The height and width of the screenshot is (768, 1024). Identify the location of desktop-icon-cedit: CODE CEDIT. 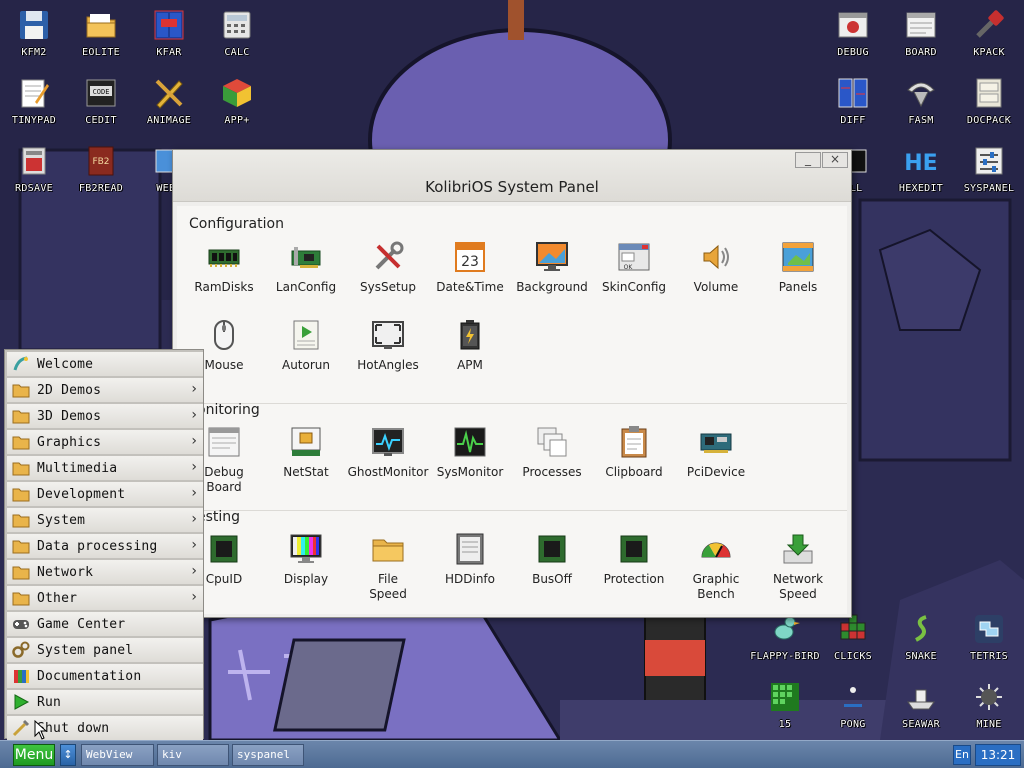
(101, 101).